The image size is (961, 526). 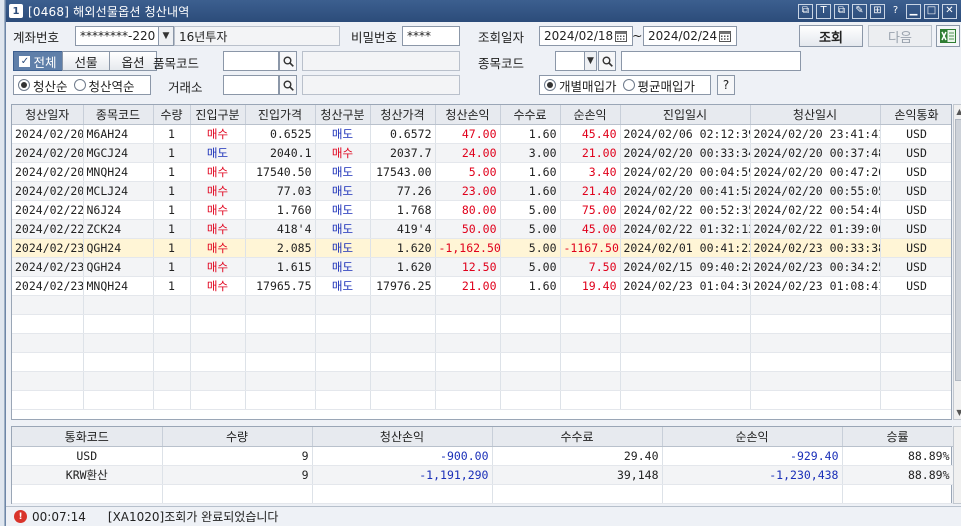 I want to click on next-button: 다음, so click(x=900, y=36).